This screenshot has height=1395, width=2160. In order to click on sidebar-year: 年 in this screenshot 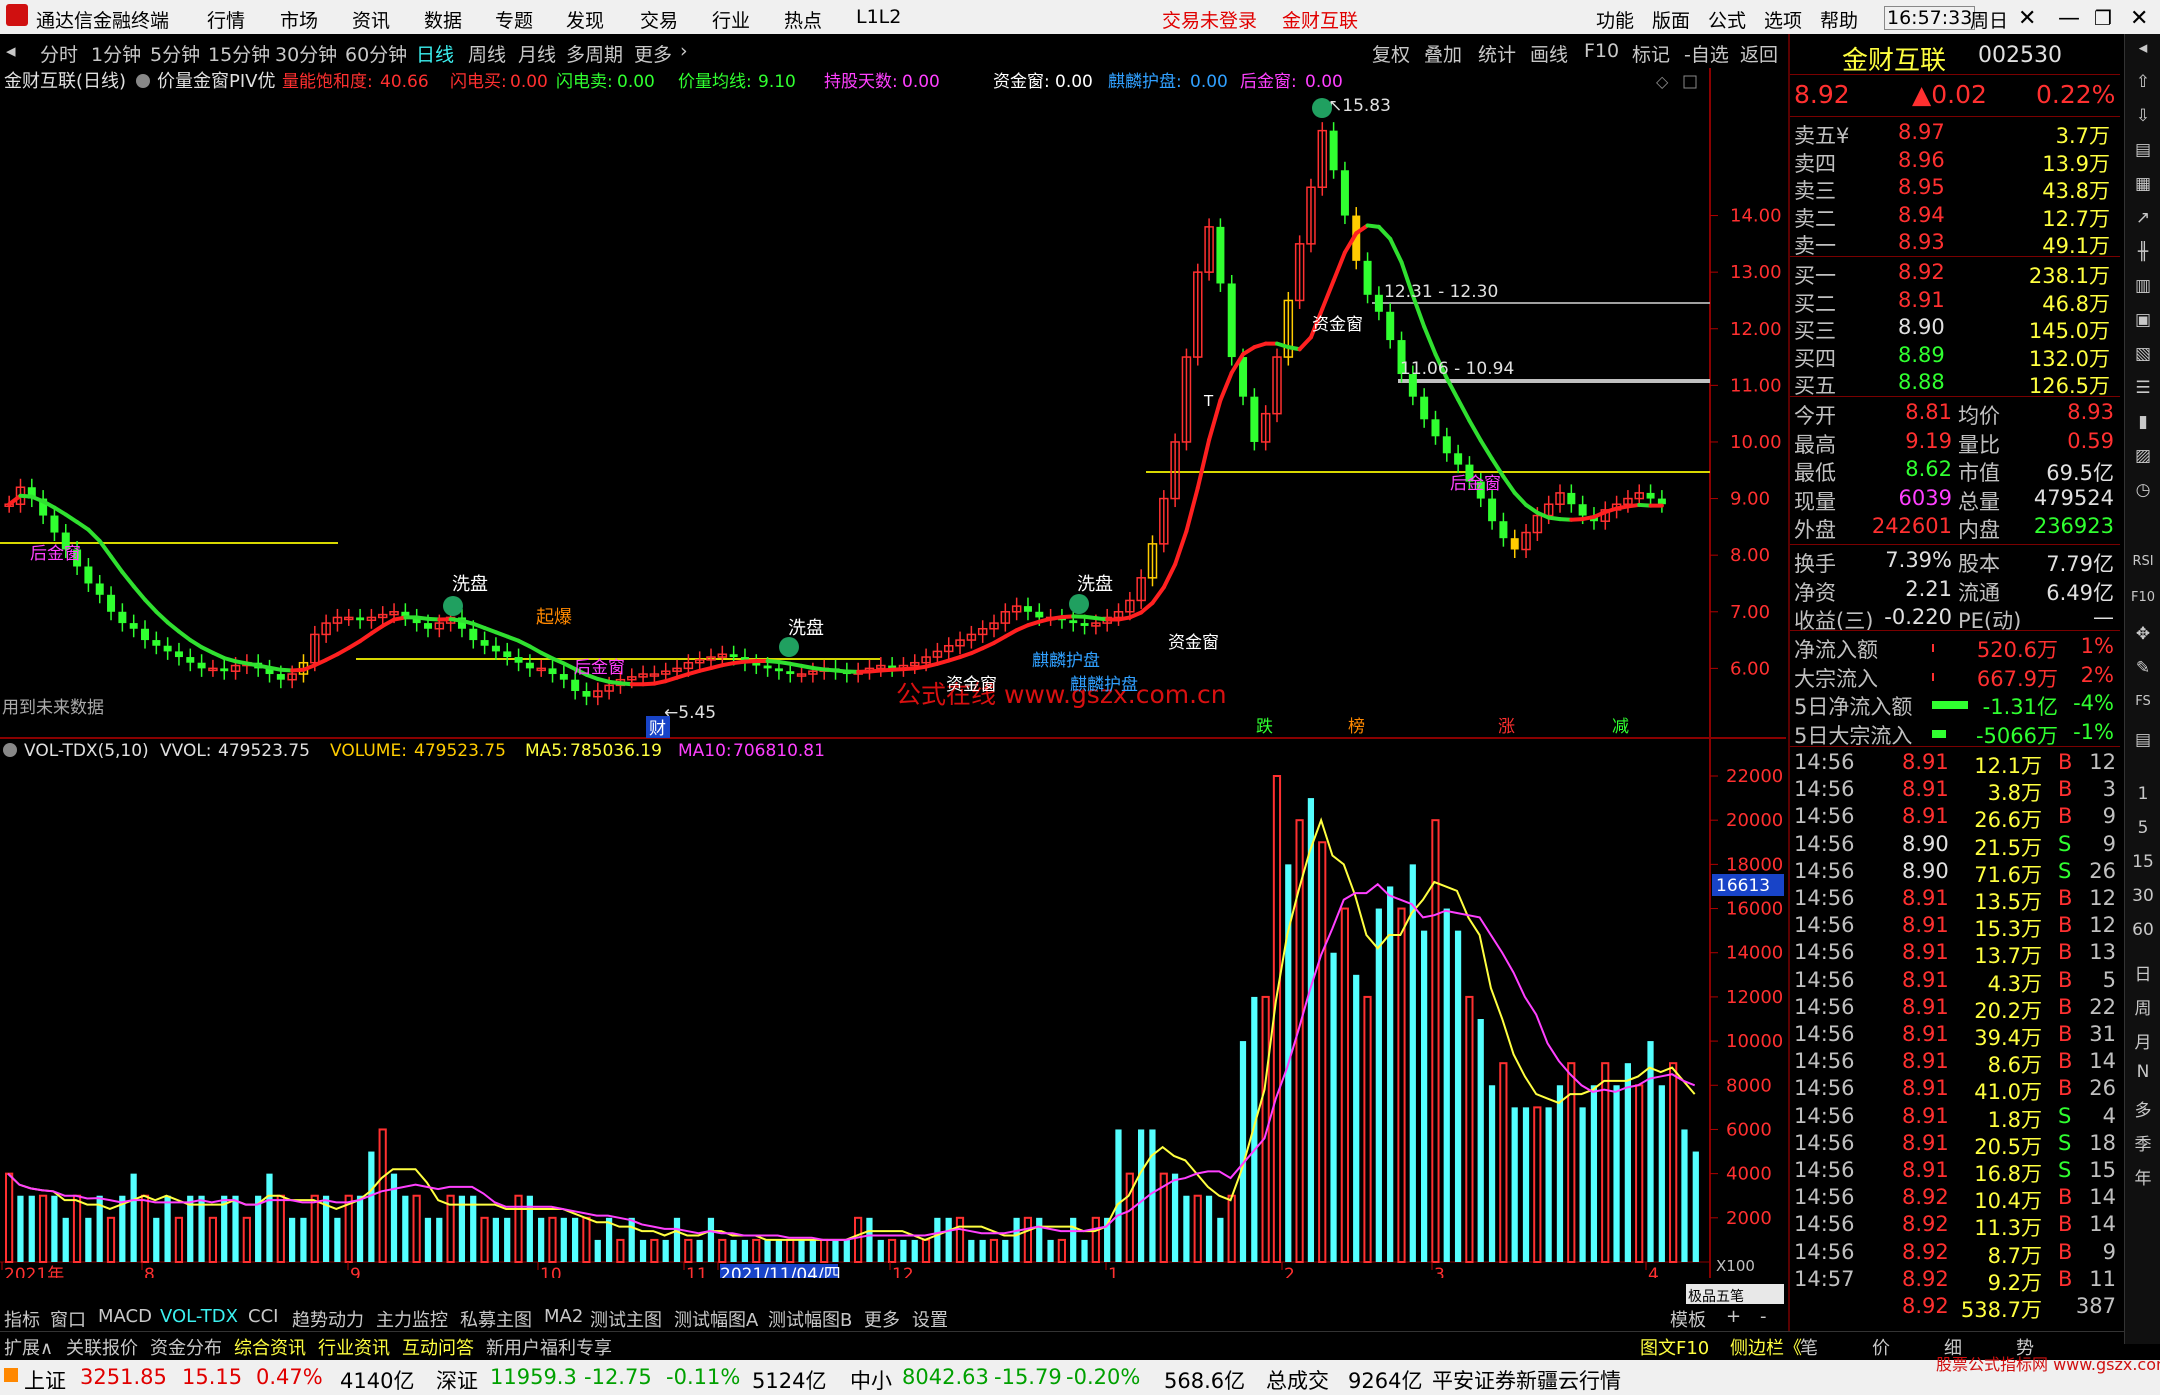, I will do `click(2143, 1178)`.